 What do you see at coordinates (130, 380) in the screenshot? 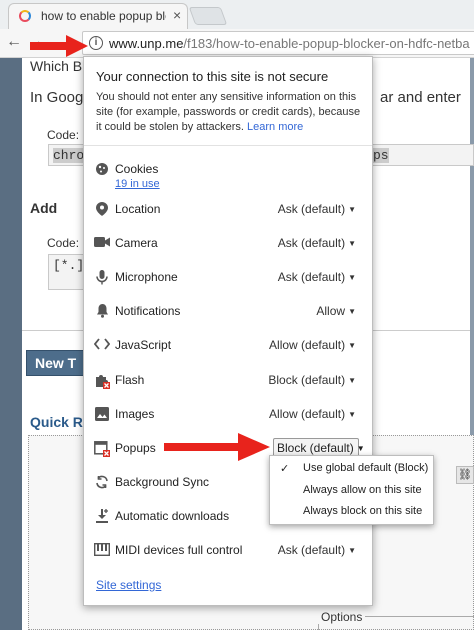
I see `permission-label: Flash` at bounding box center [130, 380].